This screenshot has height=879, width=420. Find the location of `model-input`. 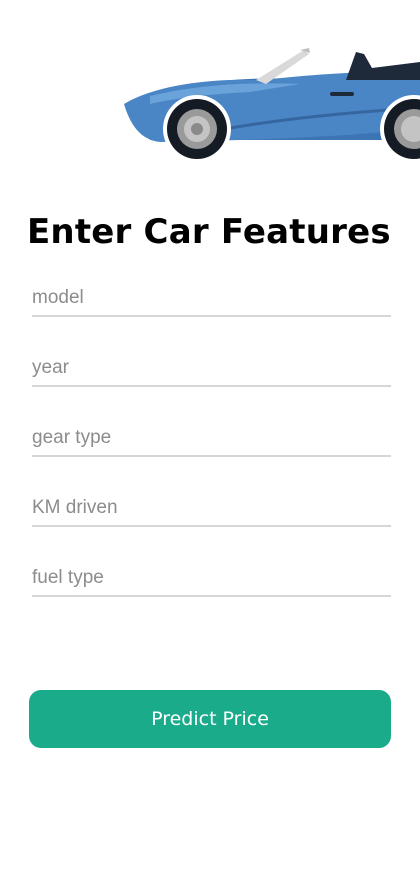

model-input is located at coordinates (211, 298).